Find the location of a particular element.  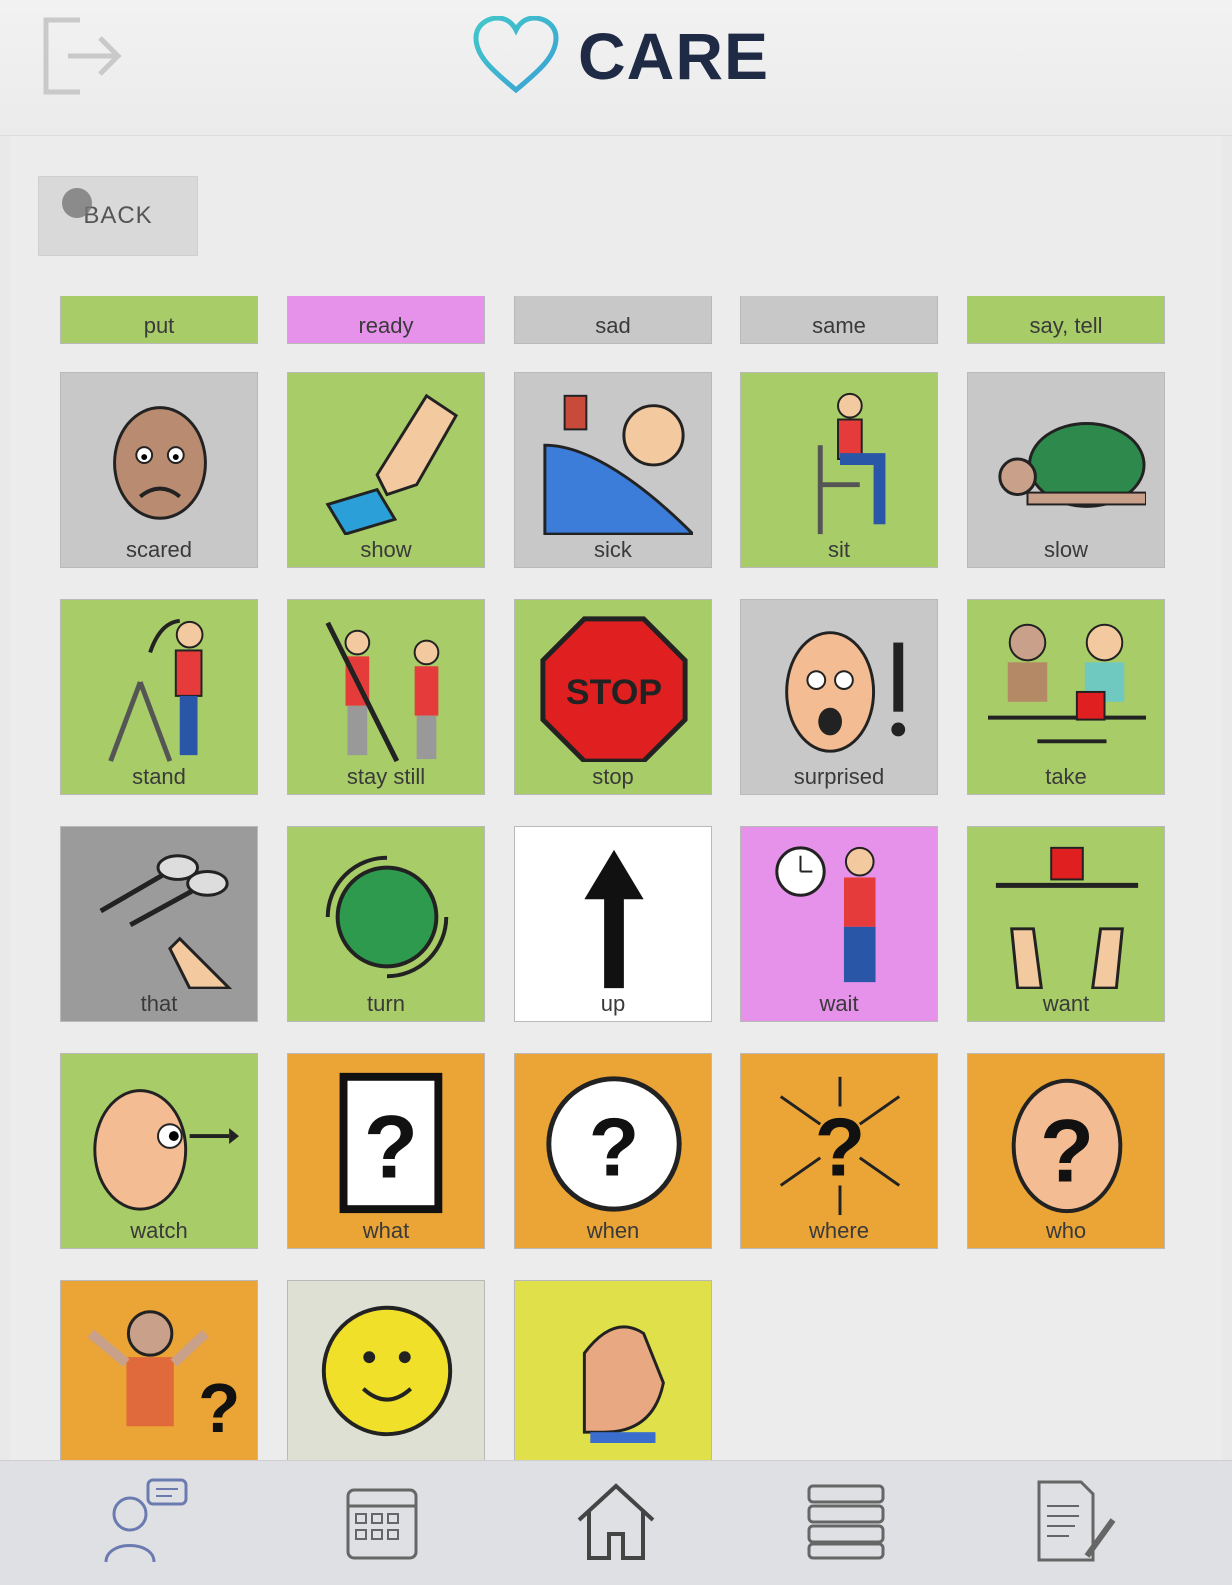

symbol-tile-say-tell: say, tell is located at coordinates (1066, 320).